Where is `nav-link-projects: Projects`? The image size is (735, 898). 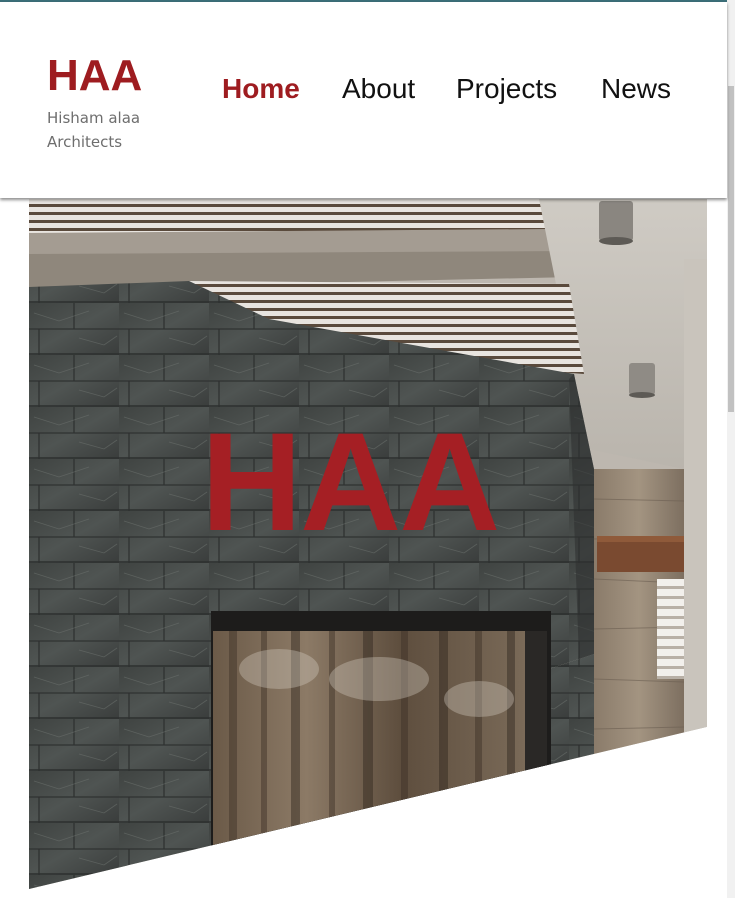
nav-link-projects: Projects is located at coordinates (506, 89).